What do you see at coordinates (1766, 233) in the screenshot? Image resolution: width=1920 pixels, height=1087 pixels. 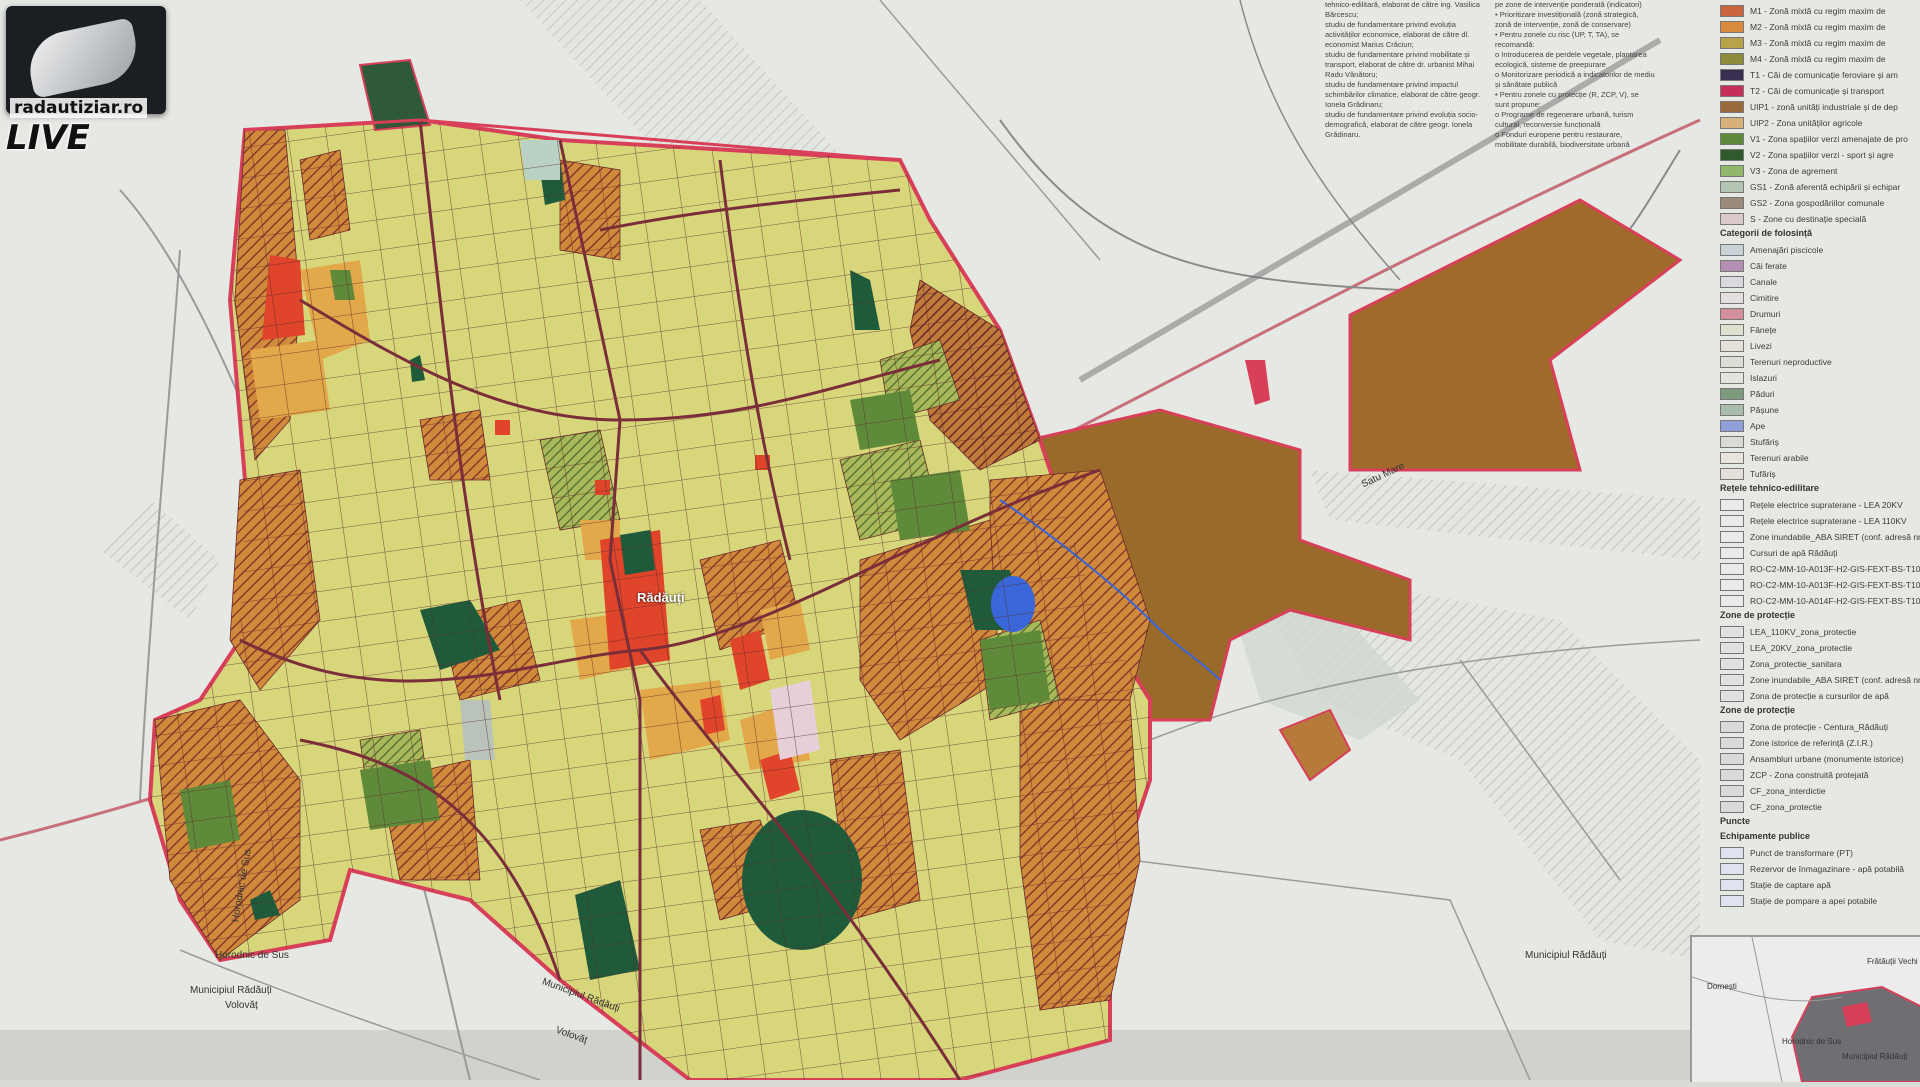 I see `legend-heading: Categorii de folosință` at bounding box center [1766, 233].